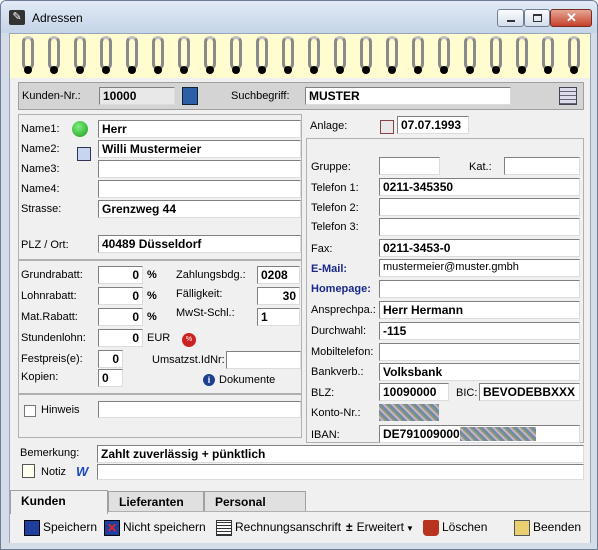 Image resolution: width=598 pixels, height=550 pixels. What do you see at coordinates (479, 187) in the screenshot?
I see `telefon1-input: 0211-345350` at bounding box center [479, 187].